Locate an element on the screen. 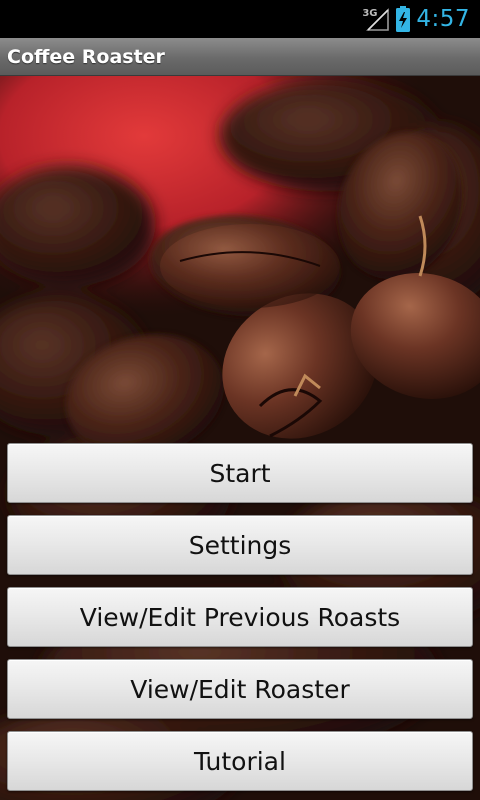 The width and height of the screenshot is (480, 800). status-icons: 3G 4:57 is located at coordinates (416, 19).